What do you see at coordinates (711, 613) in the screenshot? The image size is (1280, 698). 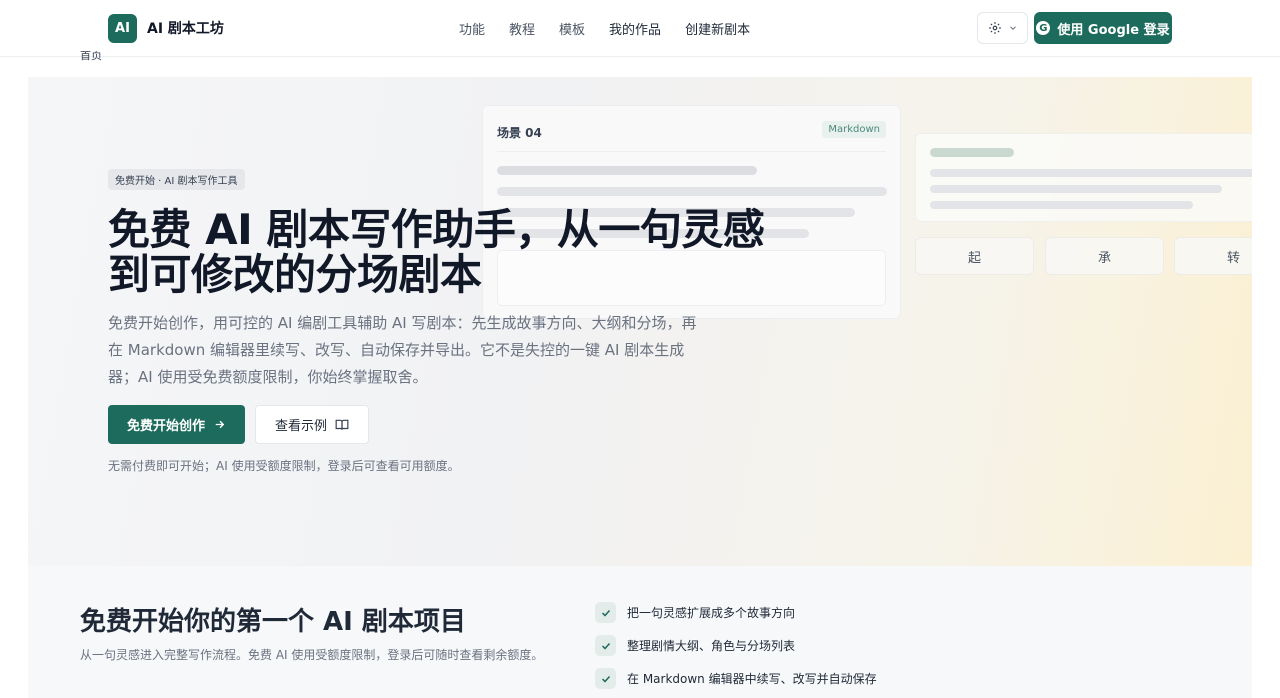 I see `checklist-label: 把一句灵感扩展成多个故事方向` at bounding box center [711, 613].